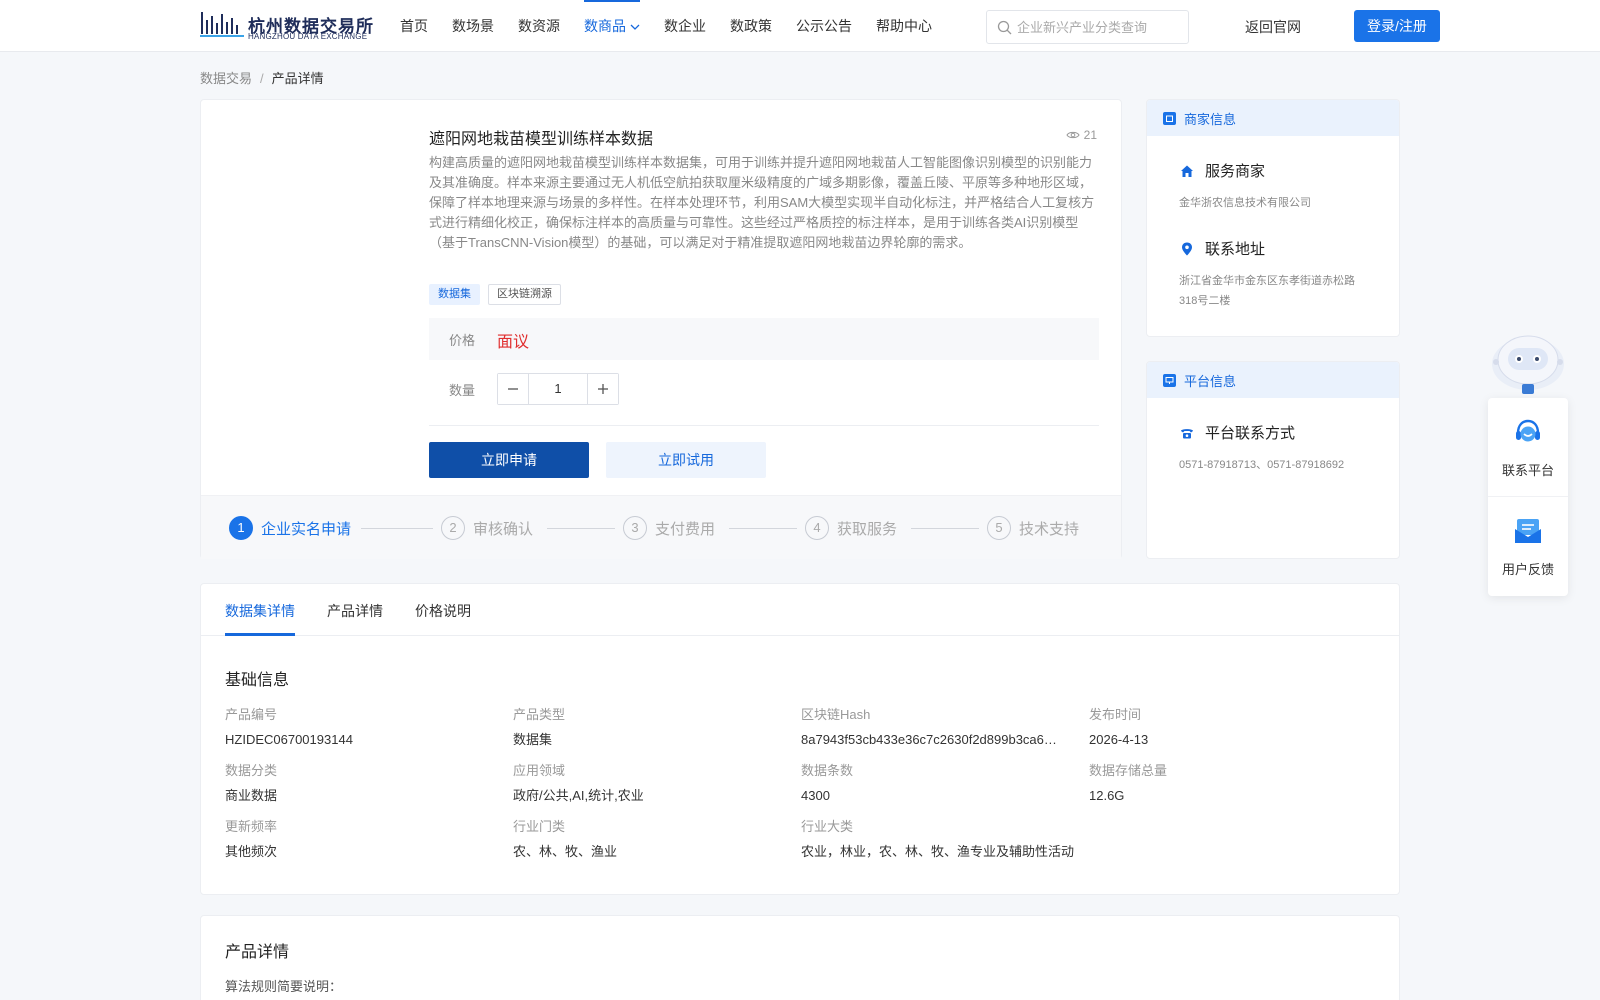  I want to click on product-detail-title: 产品详情, so click(257, 952).